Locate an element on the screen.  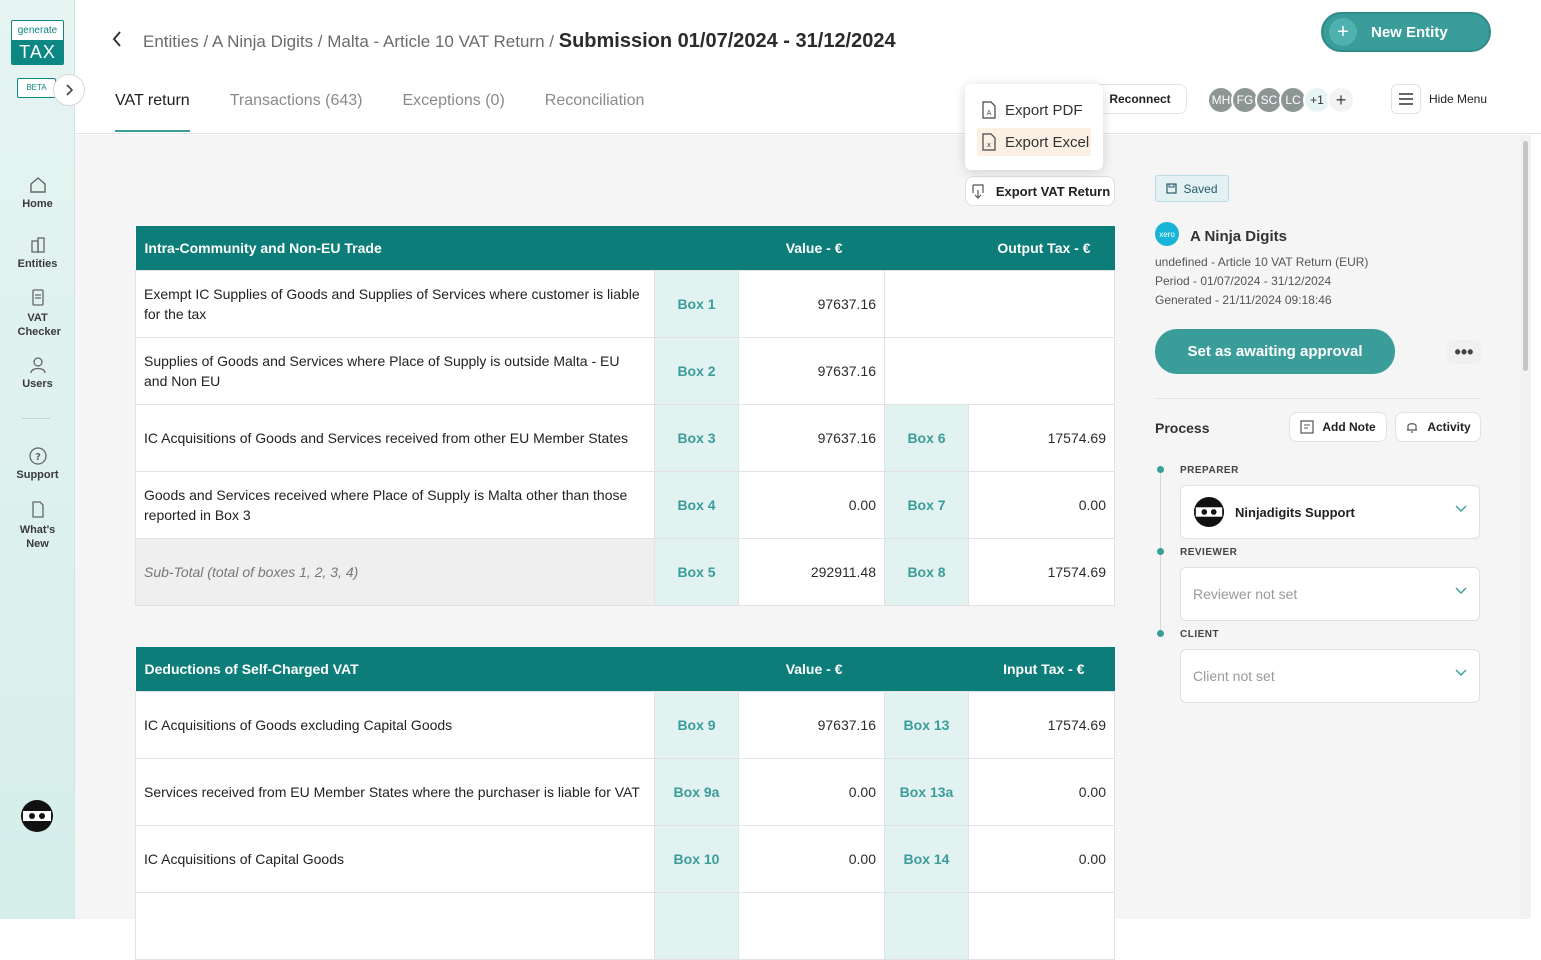
box-label: Box 1 is located at coordinates (696, 303).